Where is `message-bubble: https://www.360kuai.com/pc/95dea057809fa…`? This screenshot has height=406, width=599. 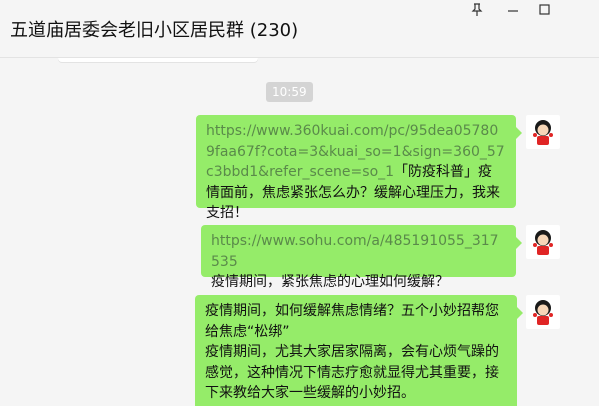
message-bubble: https://www.360kuai.com/pc/95dea057809fa… is located at coordinates (359, 168).